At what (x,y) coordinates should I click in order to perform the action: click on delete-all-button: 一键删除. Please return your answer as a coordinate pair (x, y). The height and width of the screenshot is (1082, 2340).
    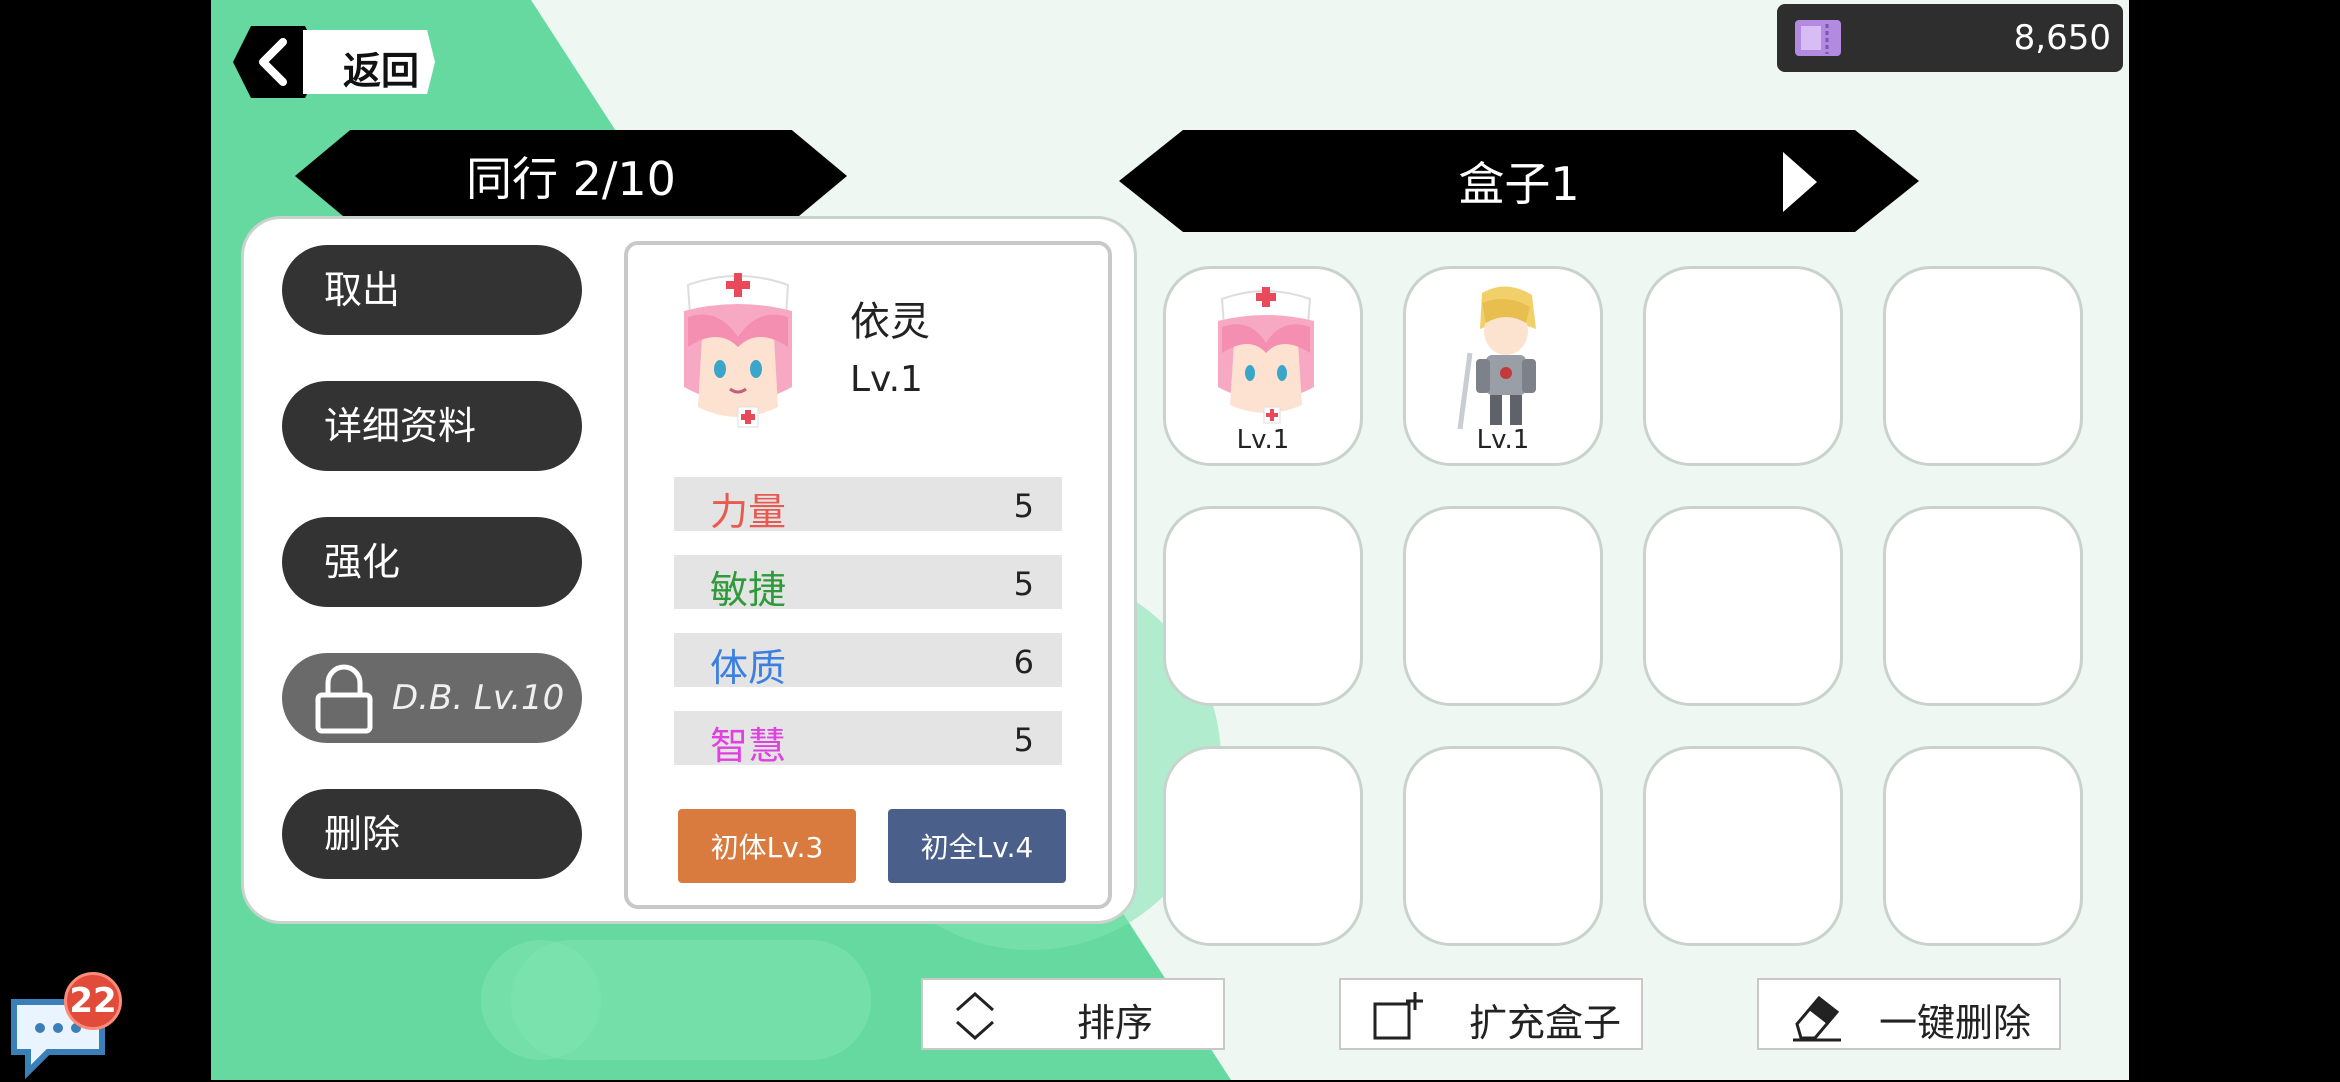
    Looking at the image, I should click on (1909, 1014).